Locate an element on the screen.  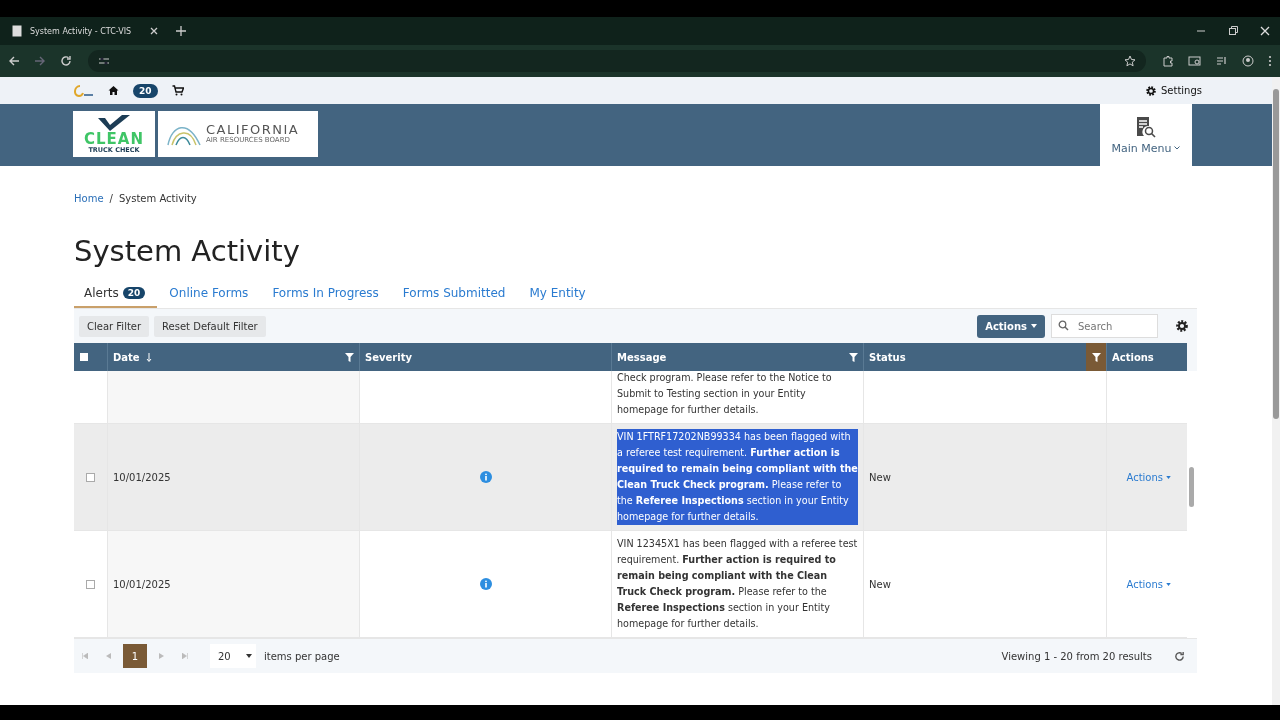
settings-link: Settings is located at coordinates (1173, 90).